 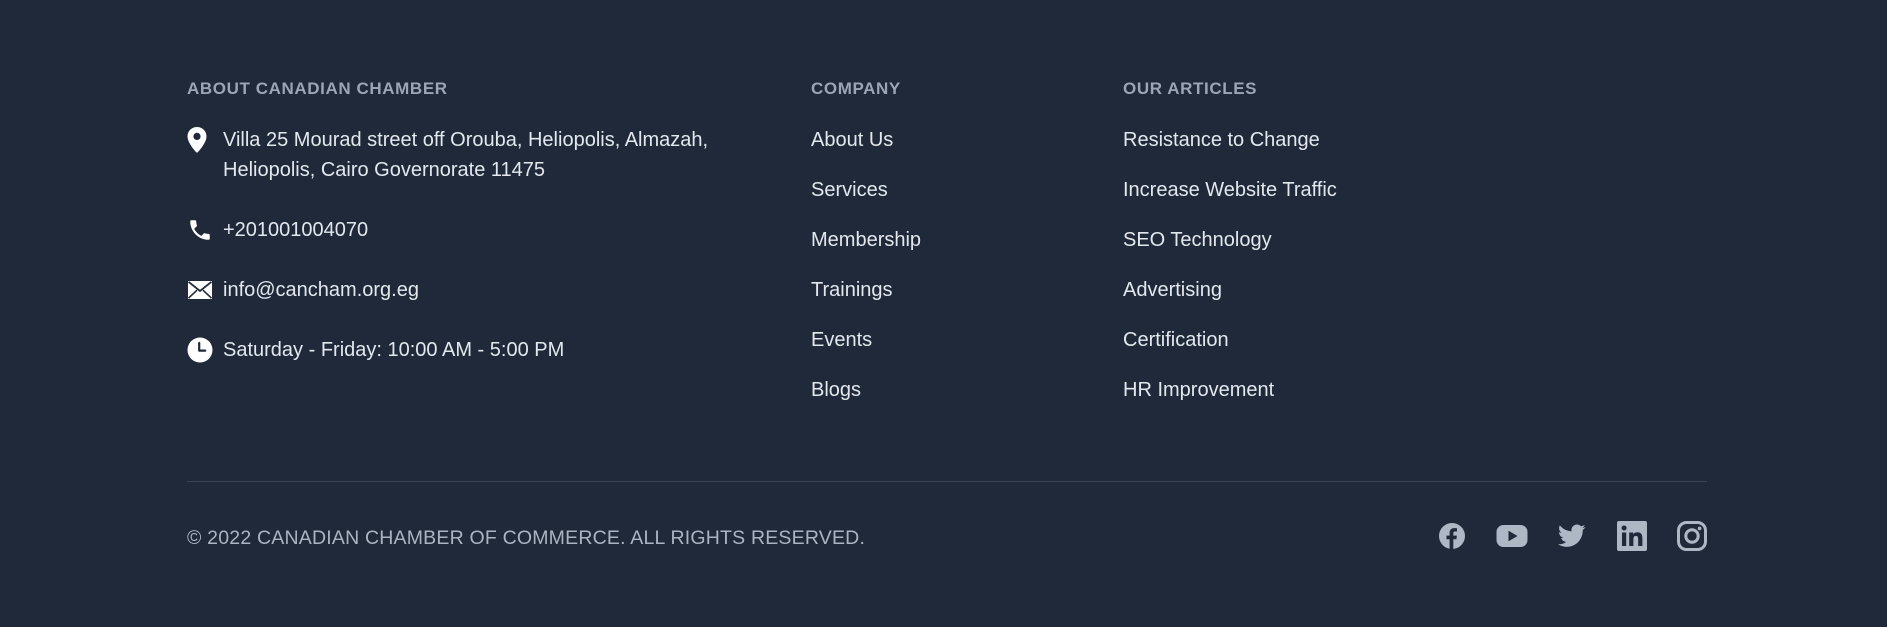 What do you see at coordinates (856, 88) in the screenshot?
I see `company-heading: COMPANY` at bounding box center [856, 88].